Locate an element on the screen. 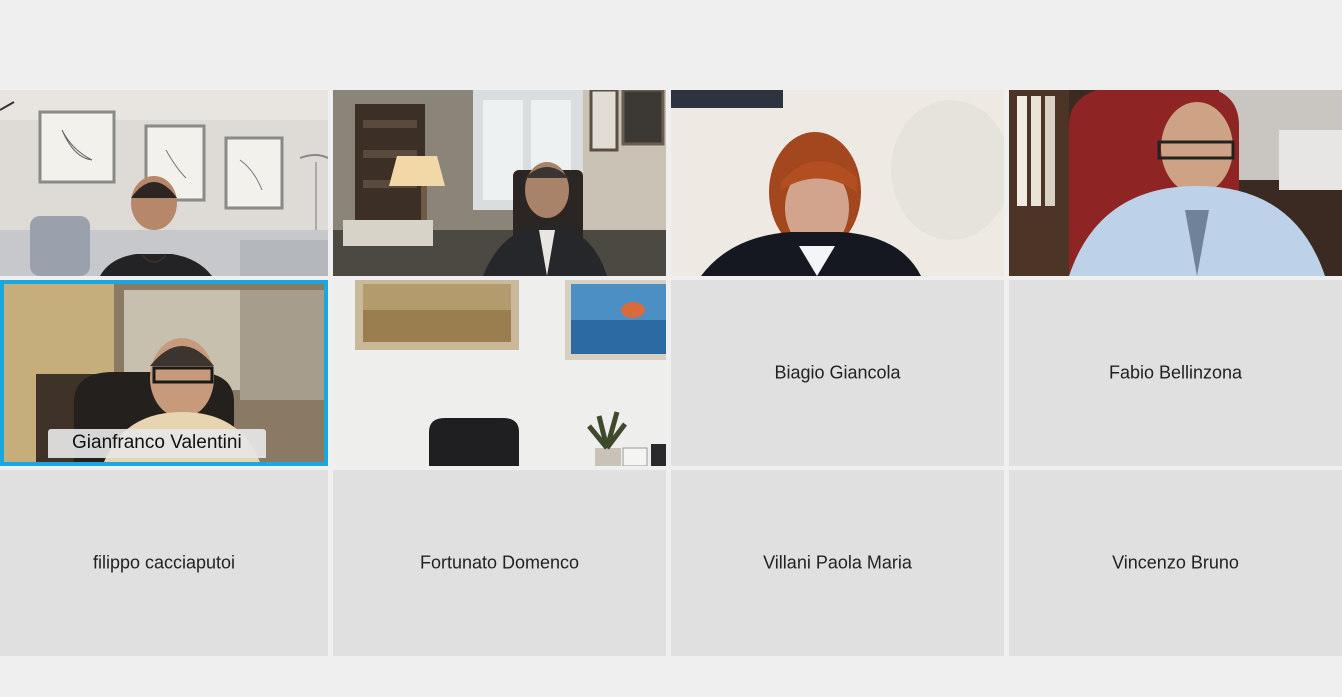 This screenshot has height=697, width=1342. participant-name: Vincenzo Bruno is located at coordinates (1175, 562).